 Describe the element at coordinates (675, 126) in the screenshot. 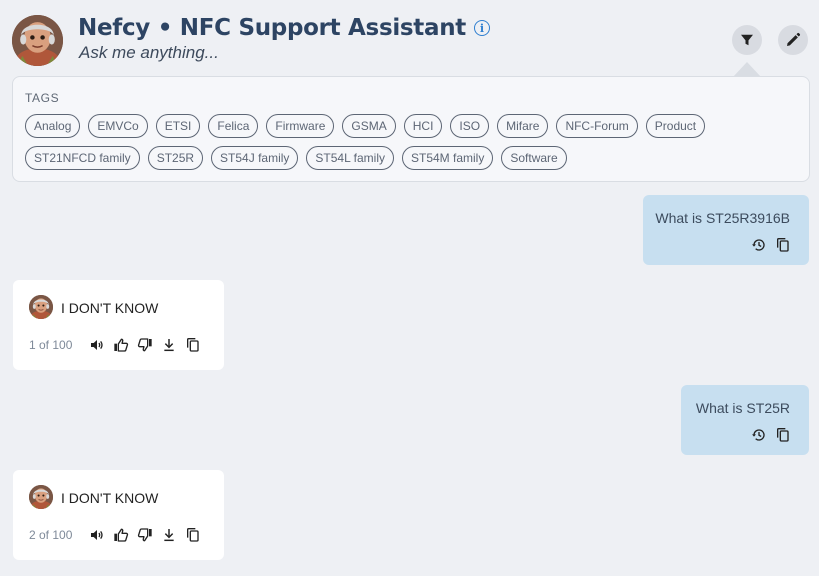

I see `tag-product: Product` at that location.